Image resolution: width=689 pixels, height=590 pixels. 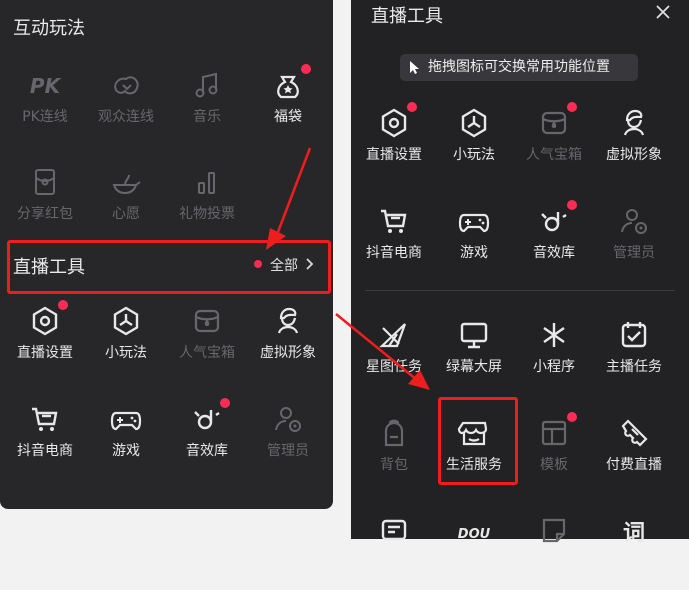 I want to click on annotation-arrows, so click(x=348, y=268).